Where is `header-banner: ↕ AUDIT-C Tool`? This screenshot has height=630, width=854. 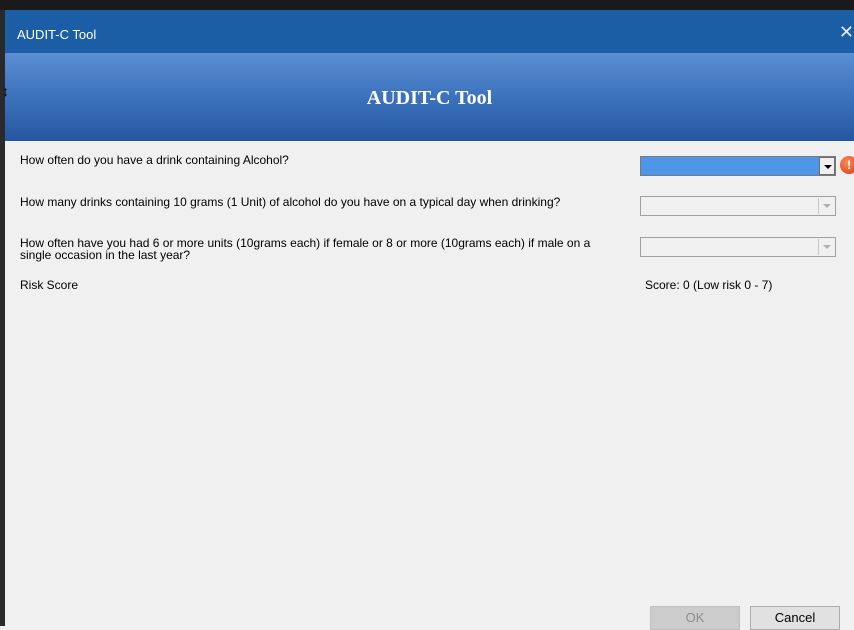
header-banner: ↕ AUDIT-C Tool is located at coordinates (428, 97).